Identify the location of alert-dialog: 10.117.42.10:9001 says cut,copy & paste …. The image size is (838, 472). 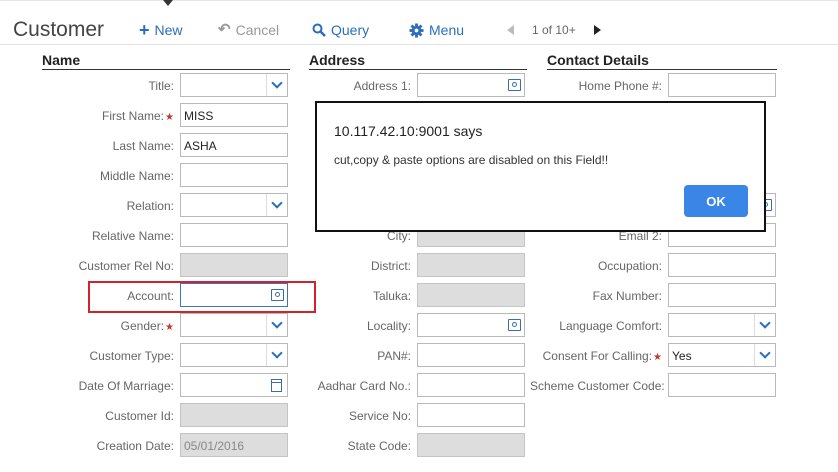
(540, 166).